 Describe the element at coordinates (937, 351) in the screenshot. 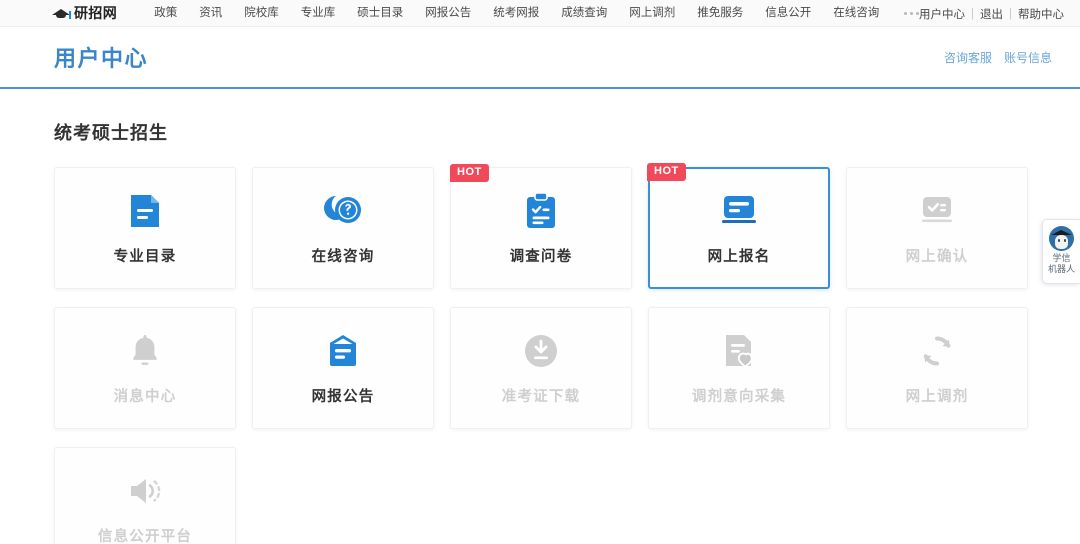

I see `refresh-cycle-icon` at that location.